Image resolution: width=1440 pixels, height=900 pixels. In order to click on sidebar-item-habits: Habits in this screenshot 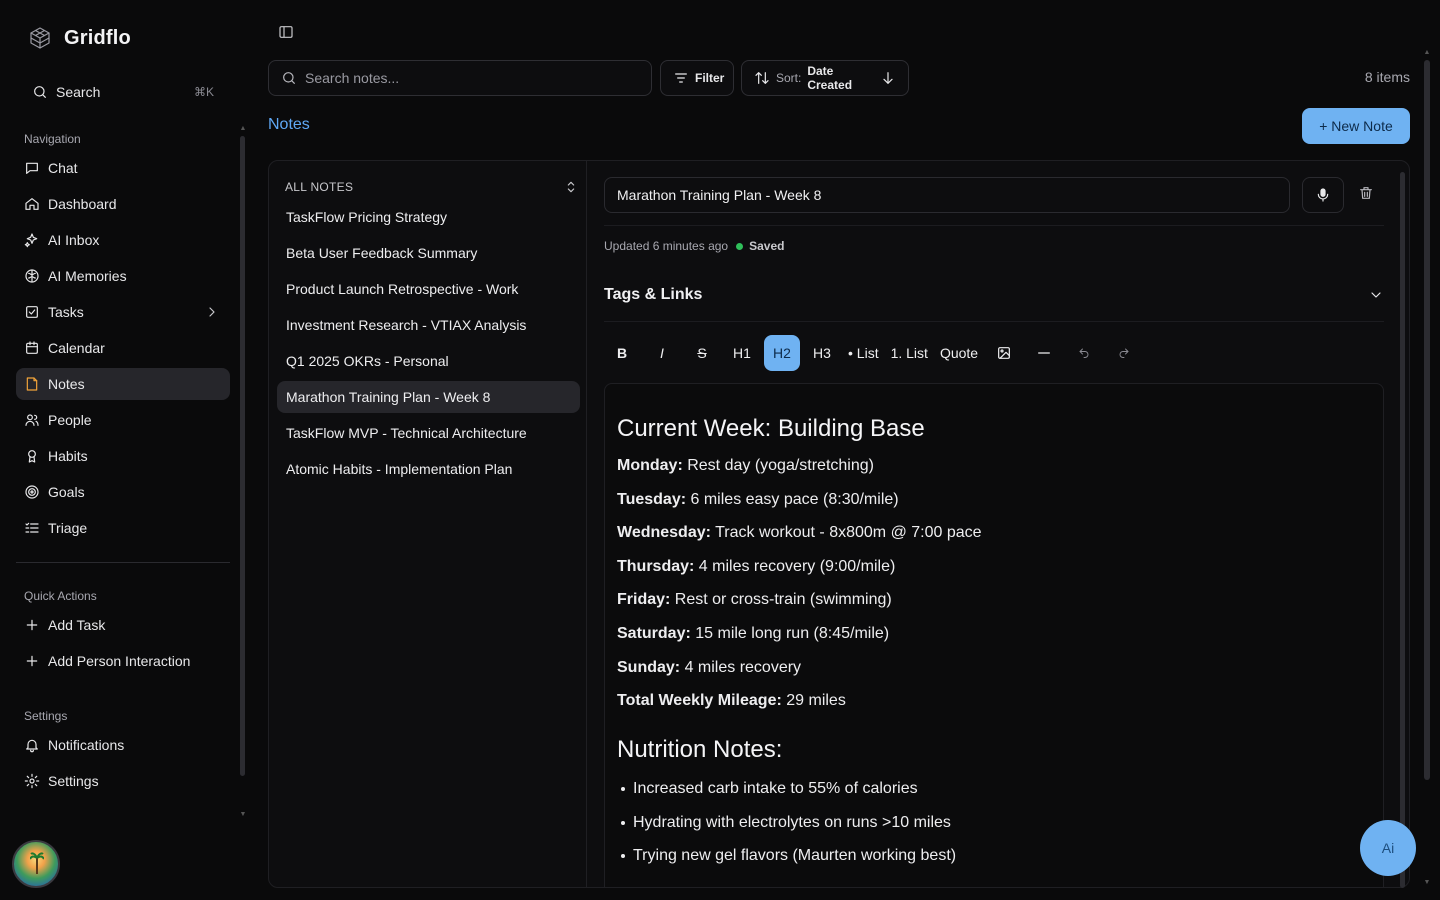, I will do `click(123, 456)`.